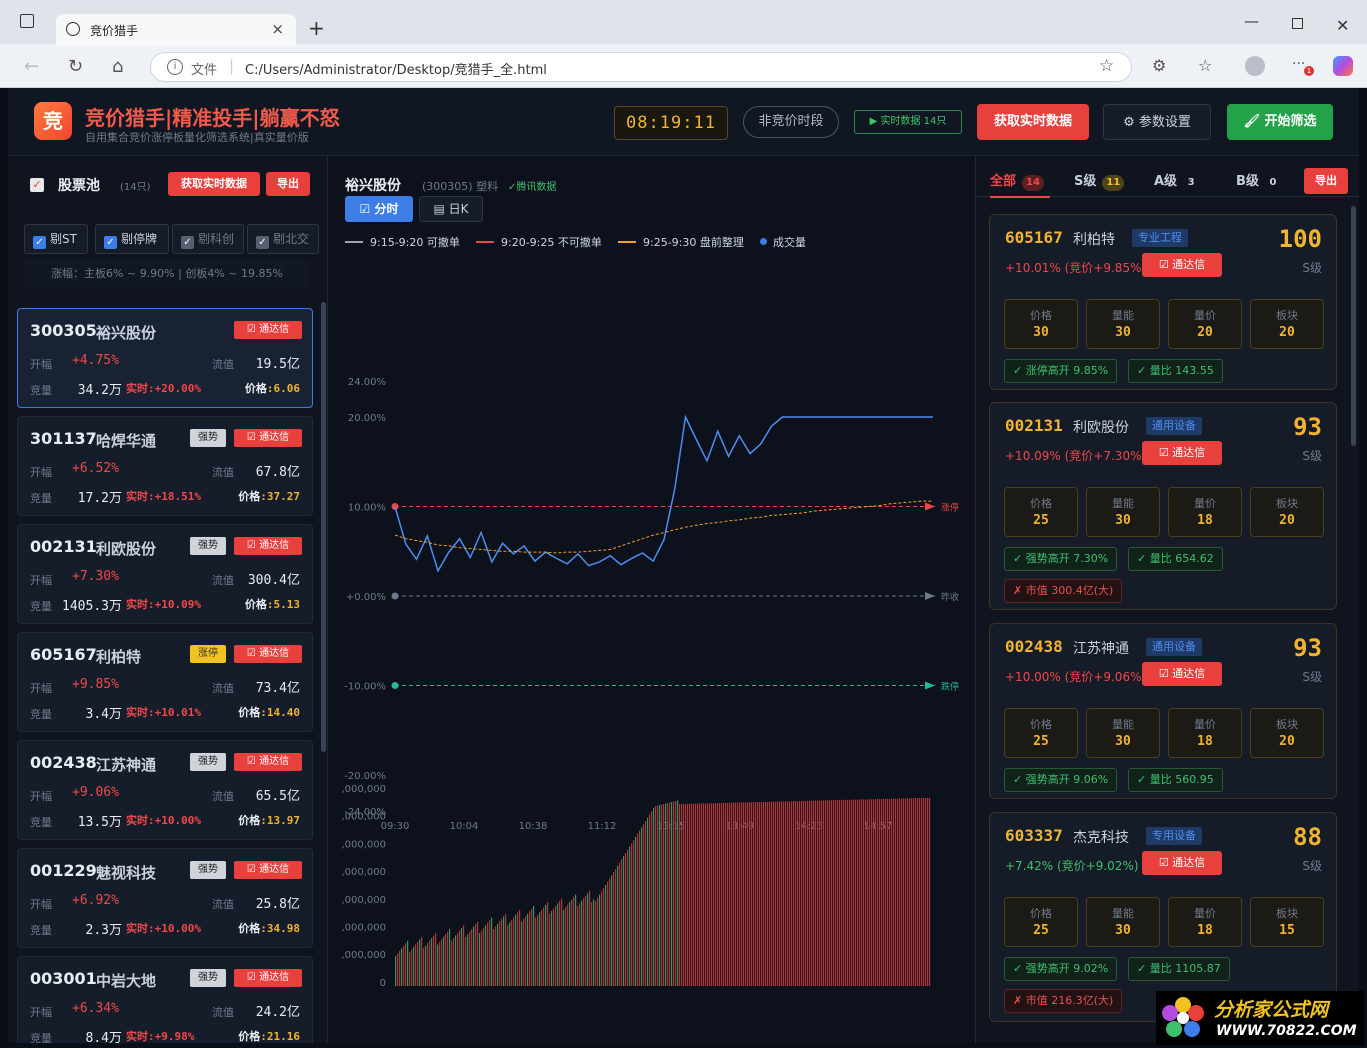 The height and width of the screenshot is (1048, 1367). What do you see at coordinates (1033, 122) in the screenshot?
I see `fetch-realtime-button: 获取实时数据` at bounding box center [1033, 122].